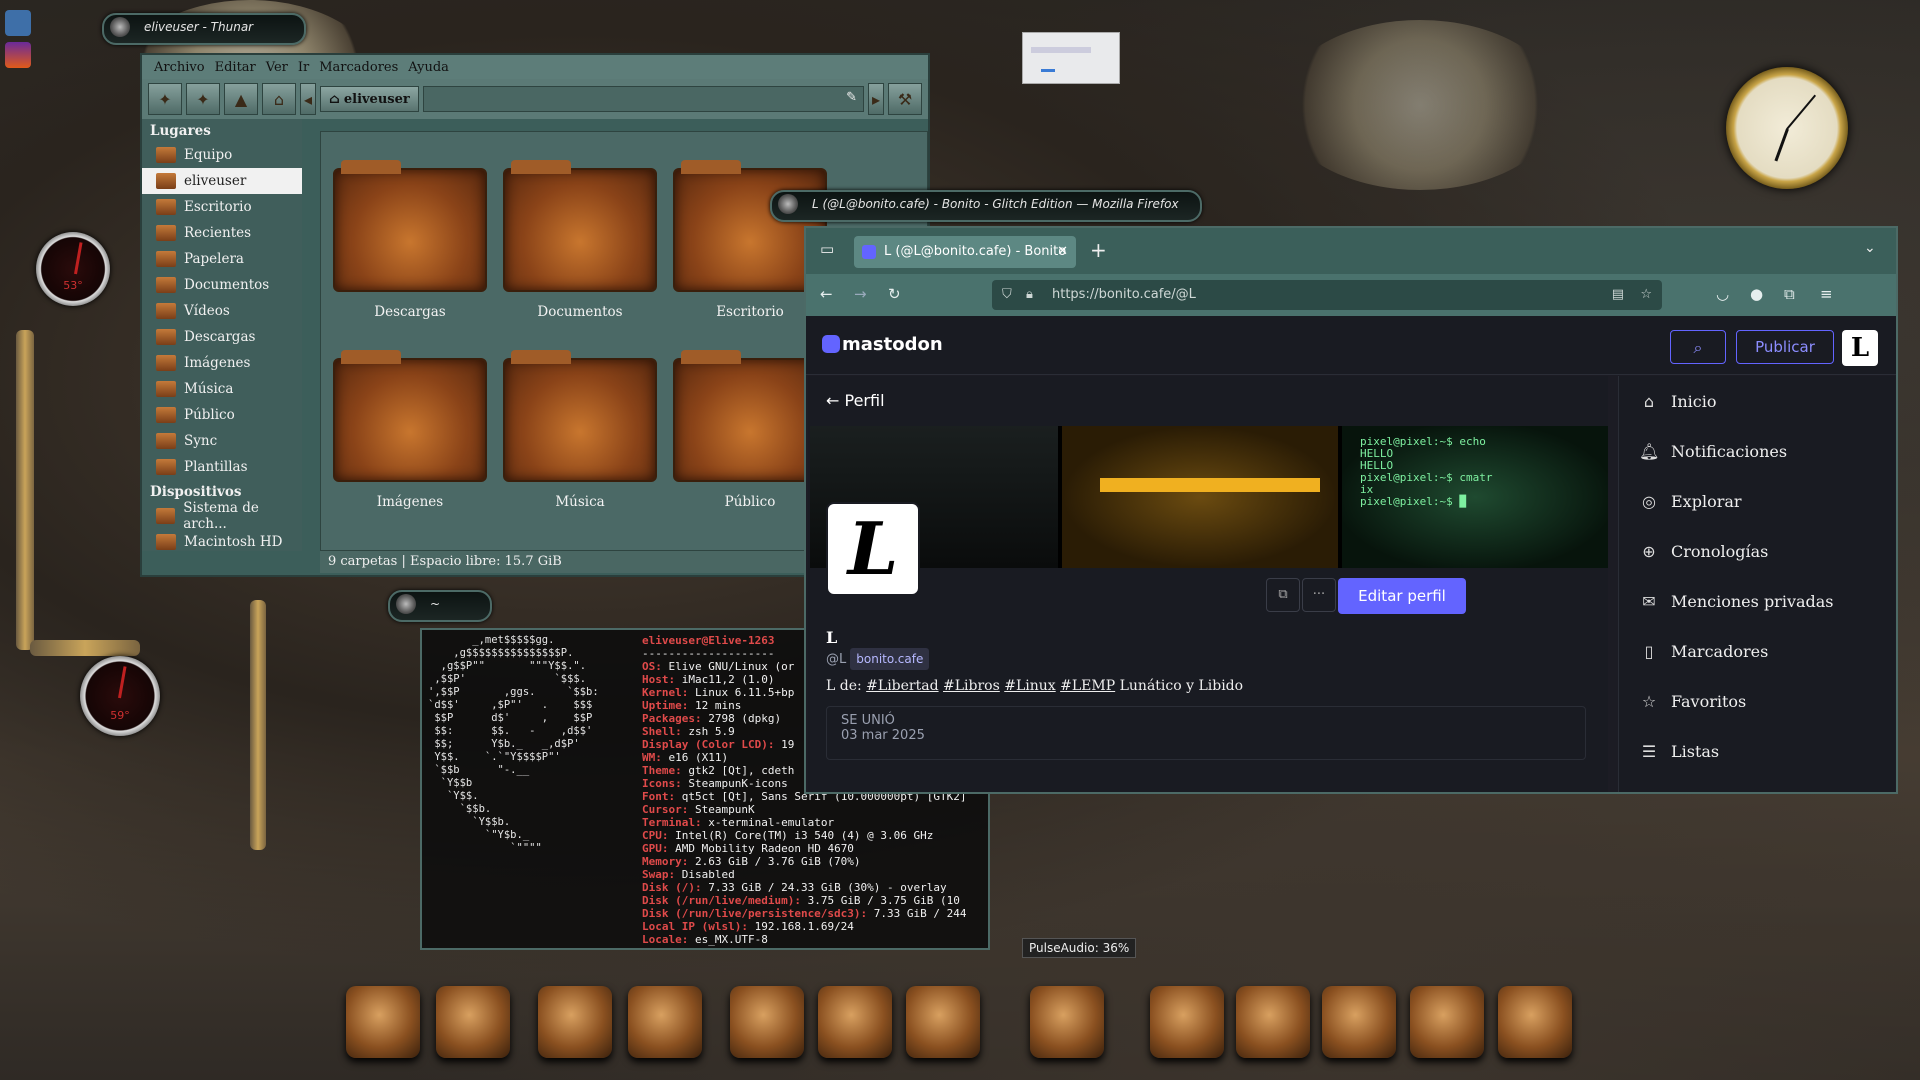 The image size is (1920, 1080). I want to click on dock-tools-icon, so click(665, 1022).